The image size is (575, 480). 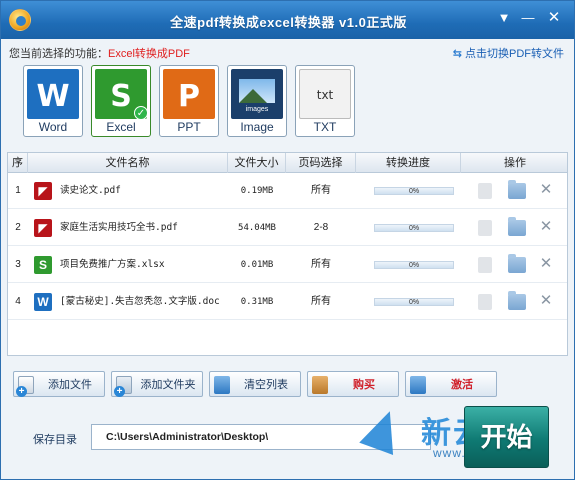 What do you see at coordinates (266, 385) in the screenshot?
I see `clear-list-label: 清空列表` at bounding box center [266, 385].